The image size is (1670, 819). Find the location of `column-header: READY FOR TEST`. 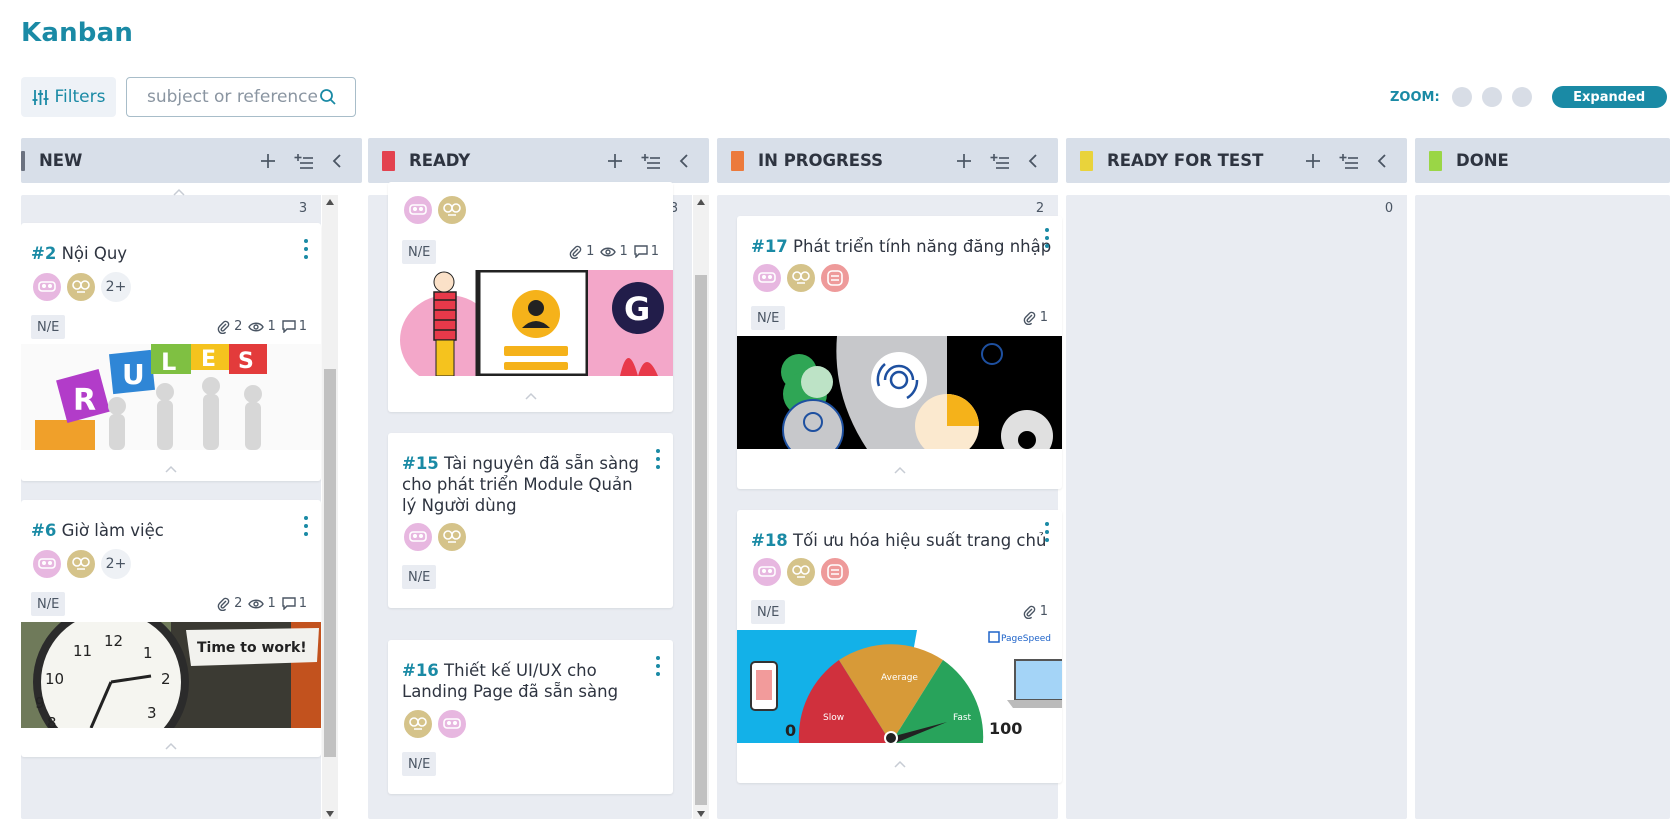

column-header: READY FOR TEST is located at coordinates (1236, 160).